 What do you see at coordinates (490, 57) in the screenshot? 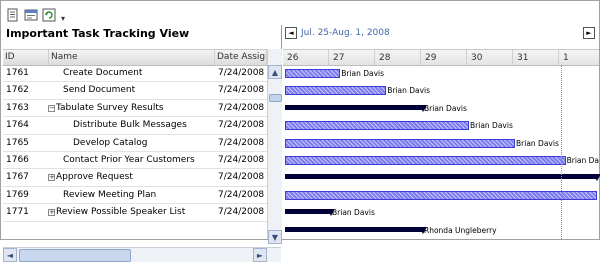
I see `timeline-day: 30` at bounding box center [490, 57].